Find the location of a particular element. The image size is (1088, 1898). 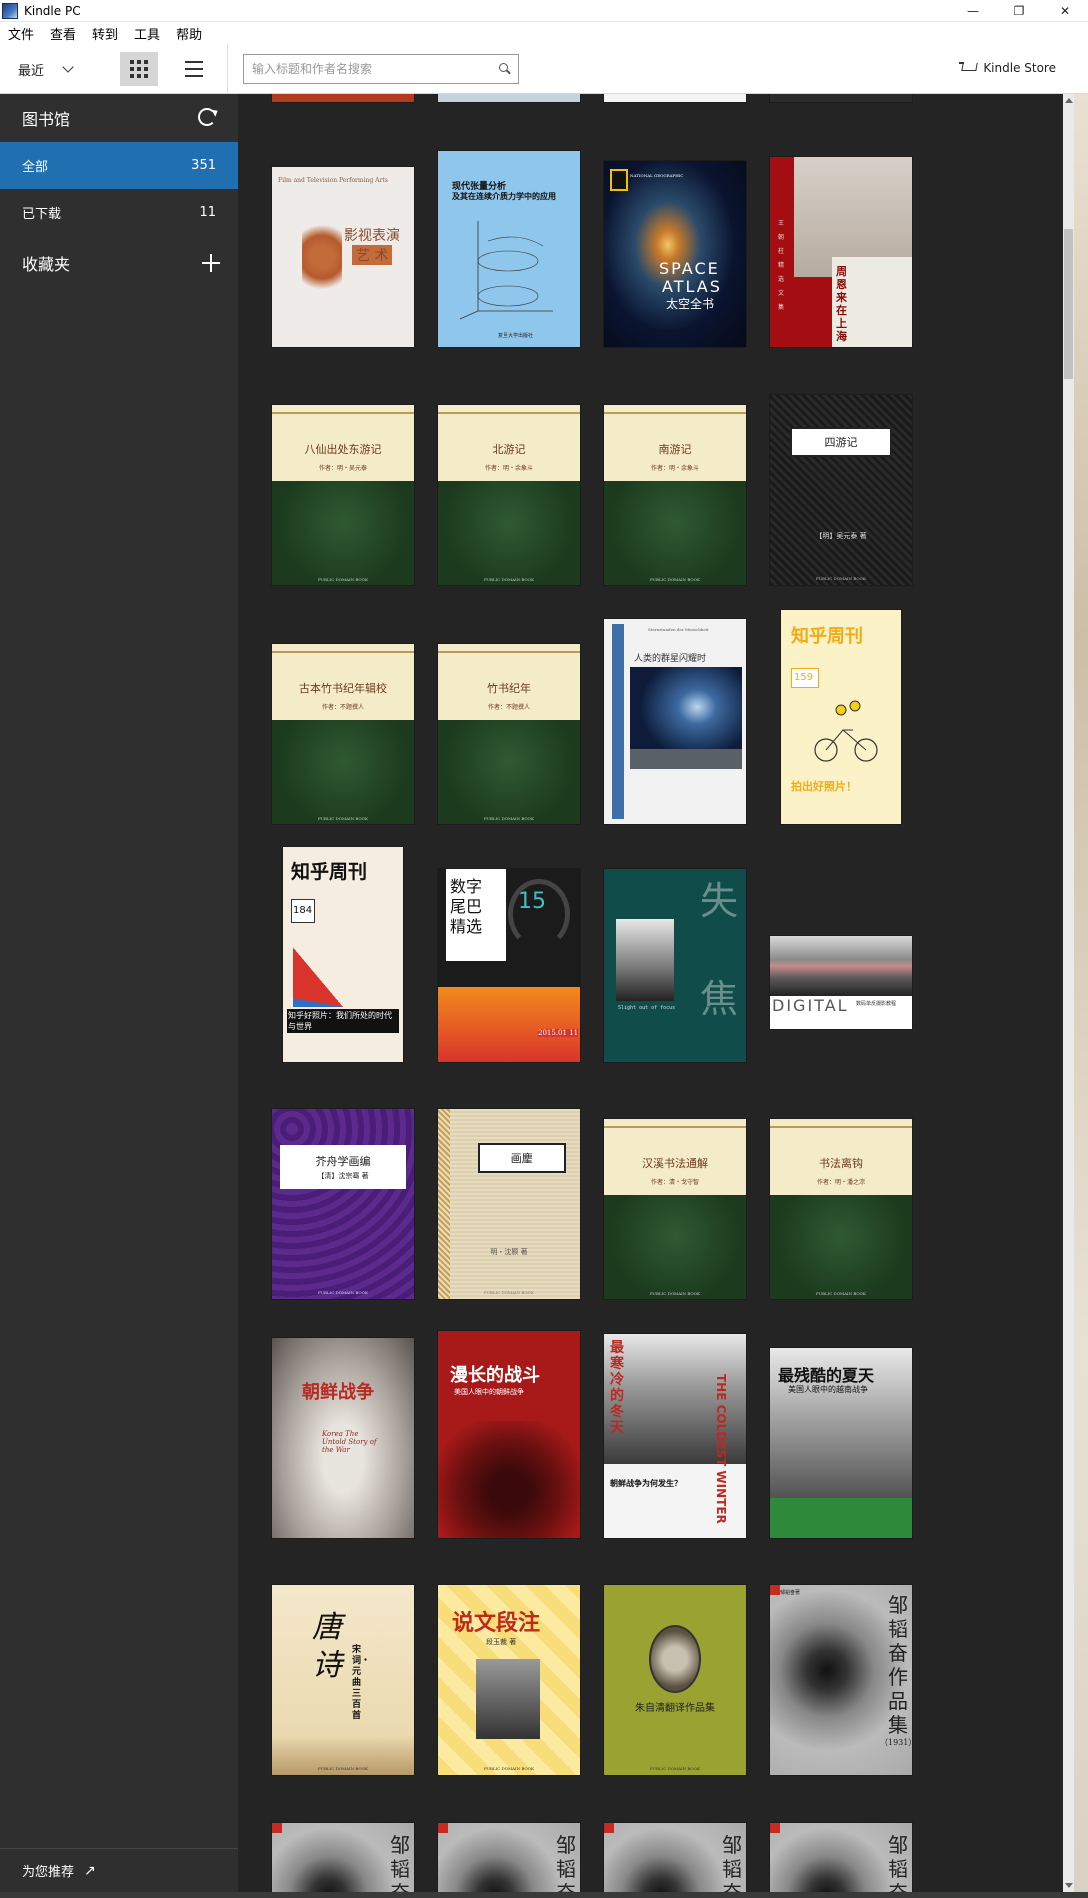

book-cover: 朝鲜战争 Korea The Untold Story of the War is located at coordinates (343, 1438).